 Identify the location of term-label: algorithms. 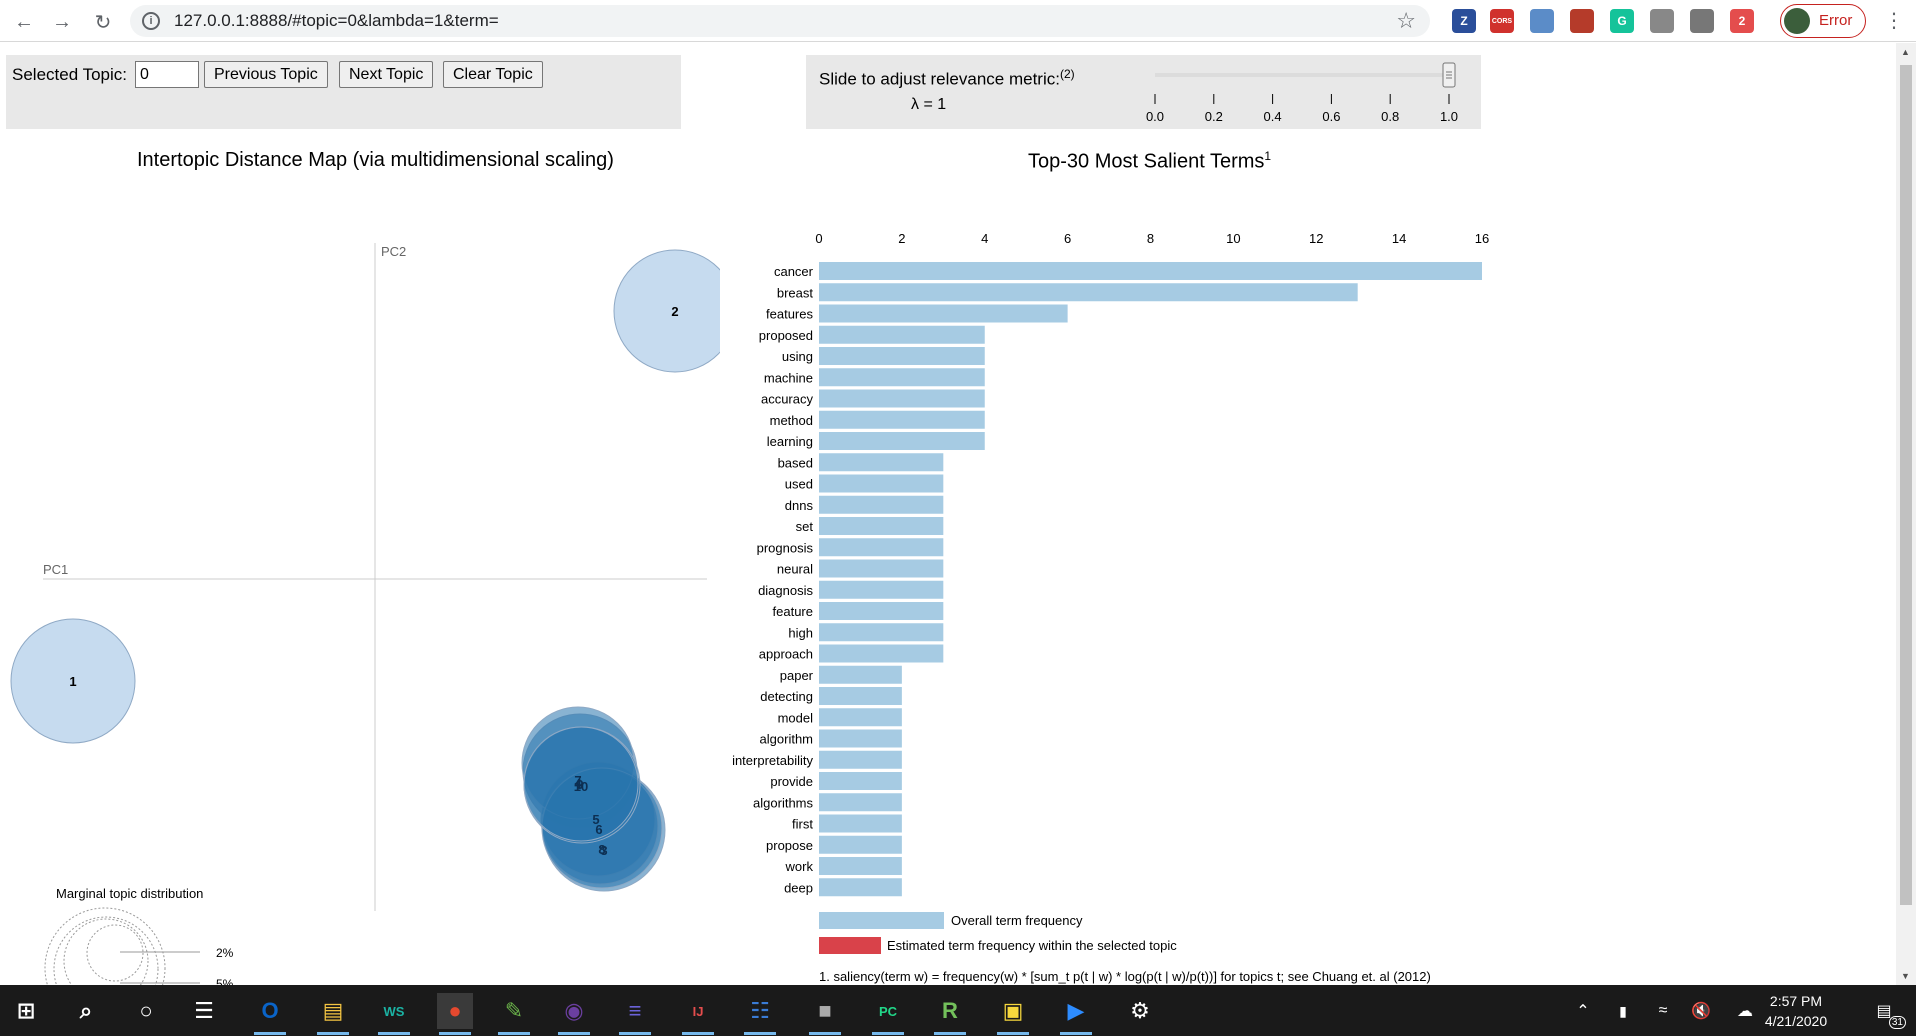
(783, 802).